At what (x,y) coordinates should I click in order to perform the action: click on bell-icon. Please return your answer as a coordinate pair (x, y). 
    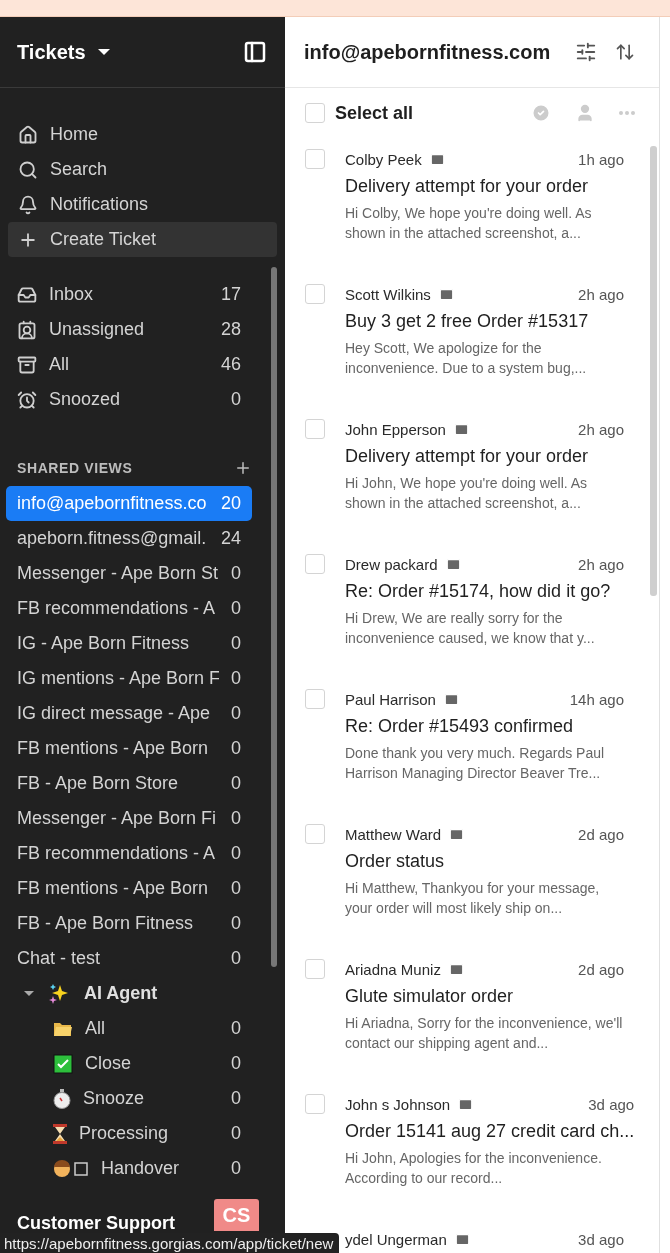
    Looking at the image, I should click on (28, 204).